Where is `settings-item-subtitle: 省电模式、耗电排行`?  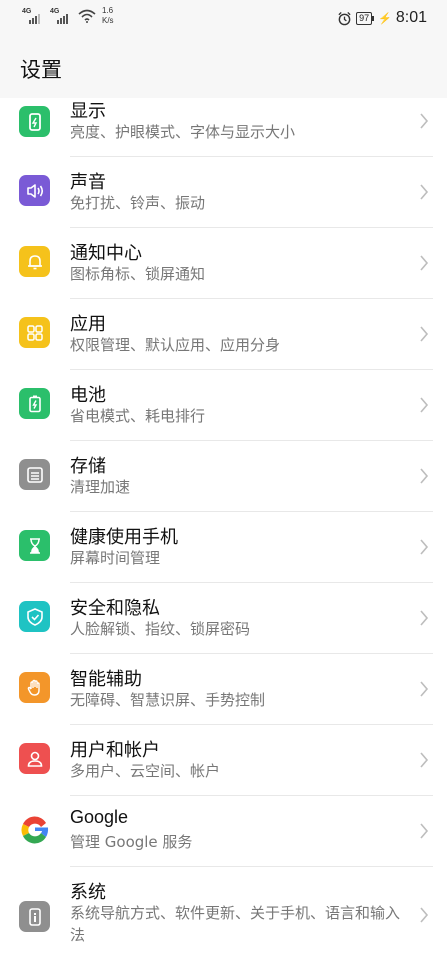
settings-item-subtitle: 省电模式、耗电排行 is located at coordinates (138, 416).